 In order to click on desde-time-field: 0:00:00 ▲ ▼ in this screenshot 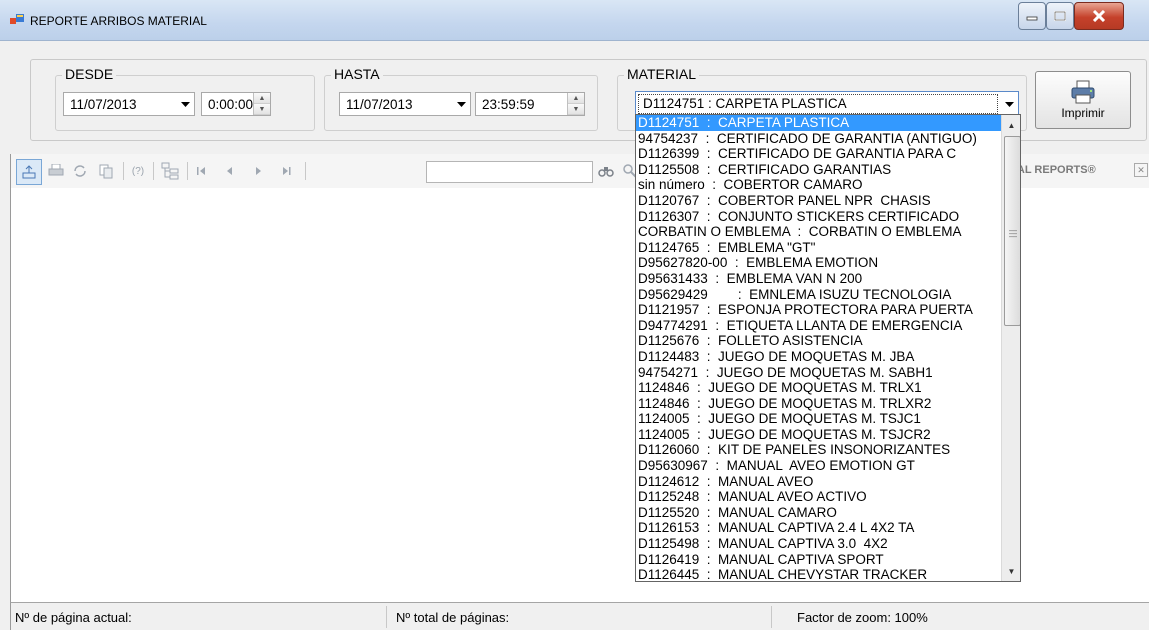, I will do `click(236, 104)`.